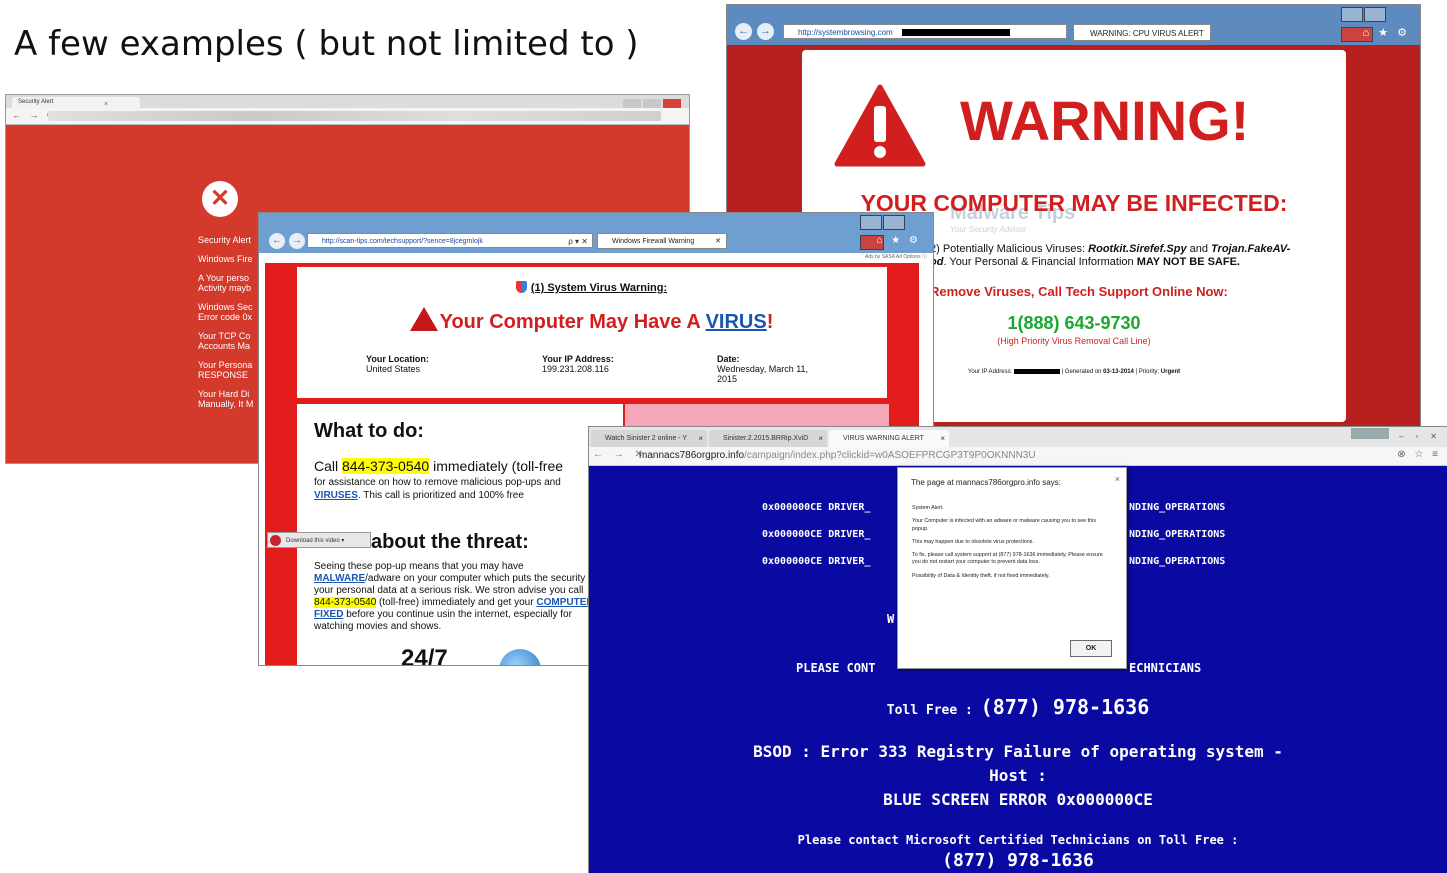 The width and height of the screenshot is (1447, 873). Describe the element at coordinates (339, 578) in the screenshot. I see `malware-link: MALWARE` at that location.